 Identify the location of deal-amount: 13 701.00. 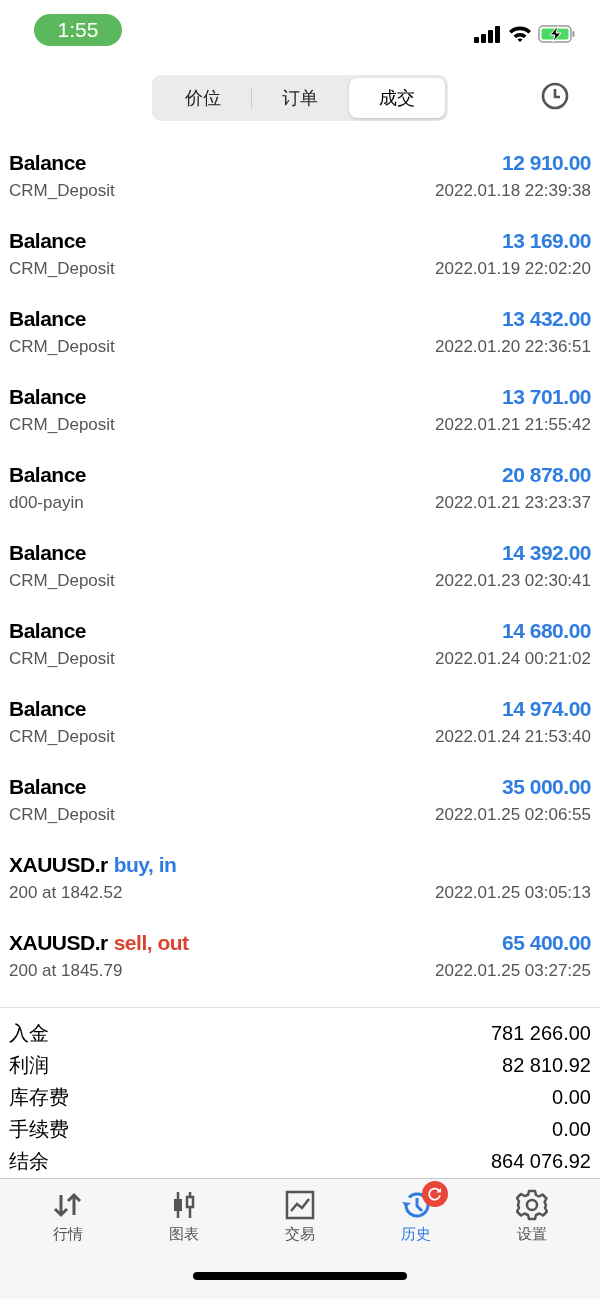
(546, 396).